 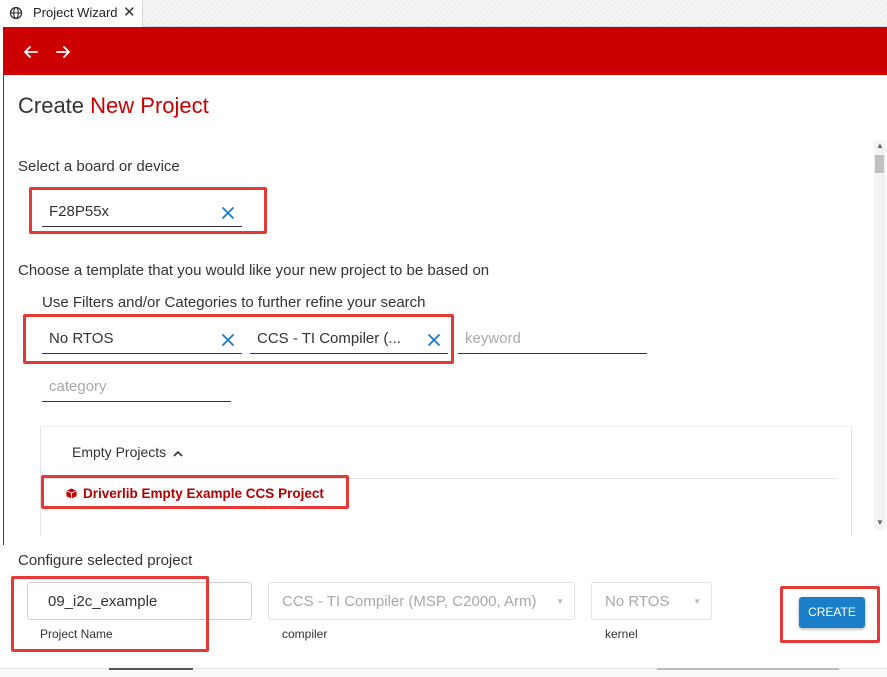 I want to click on filters-highlight, so click(x=238, y=339).